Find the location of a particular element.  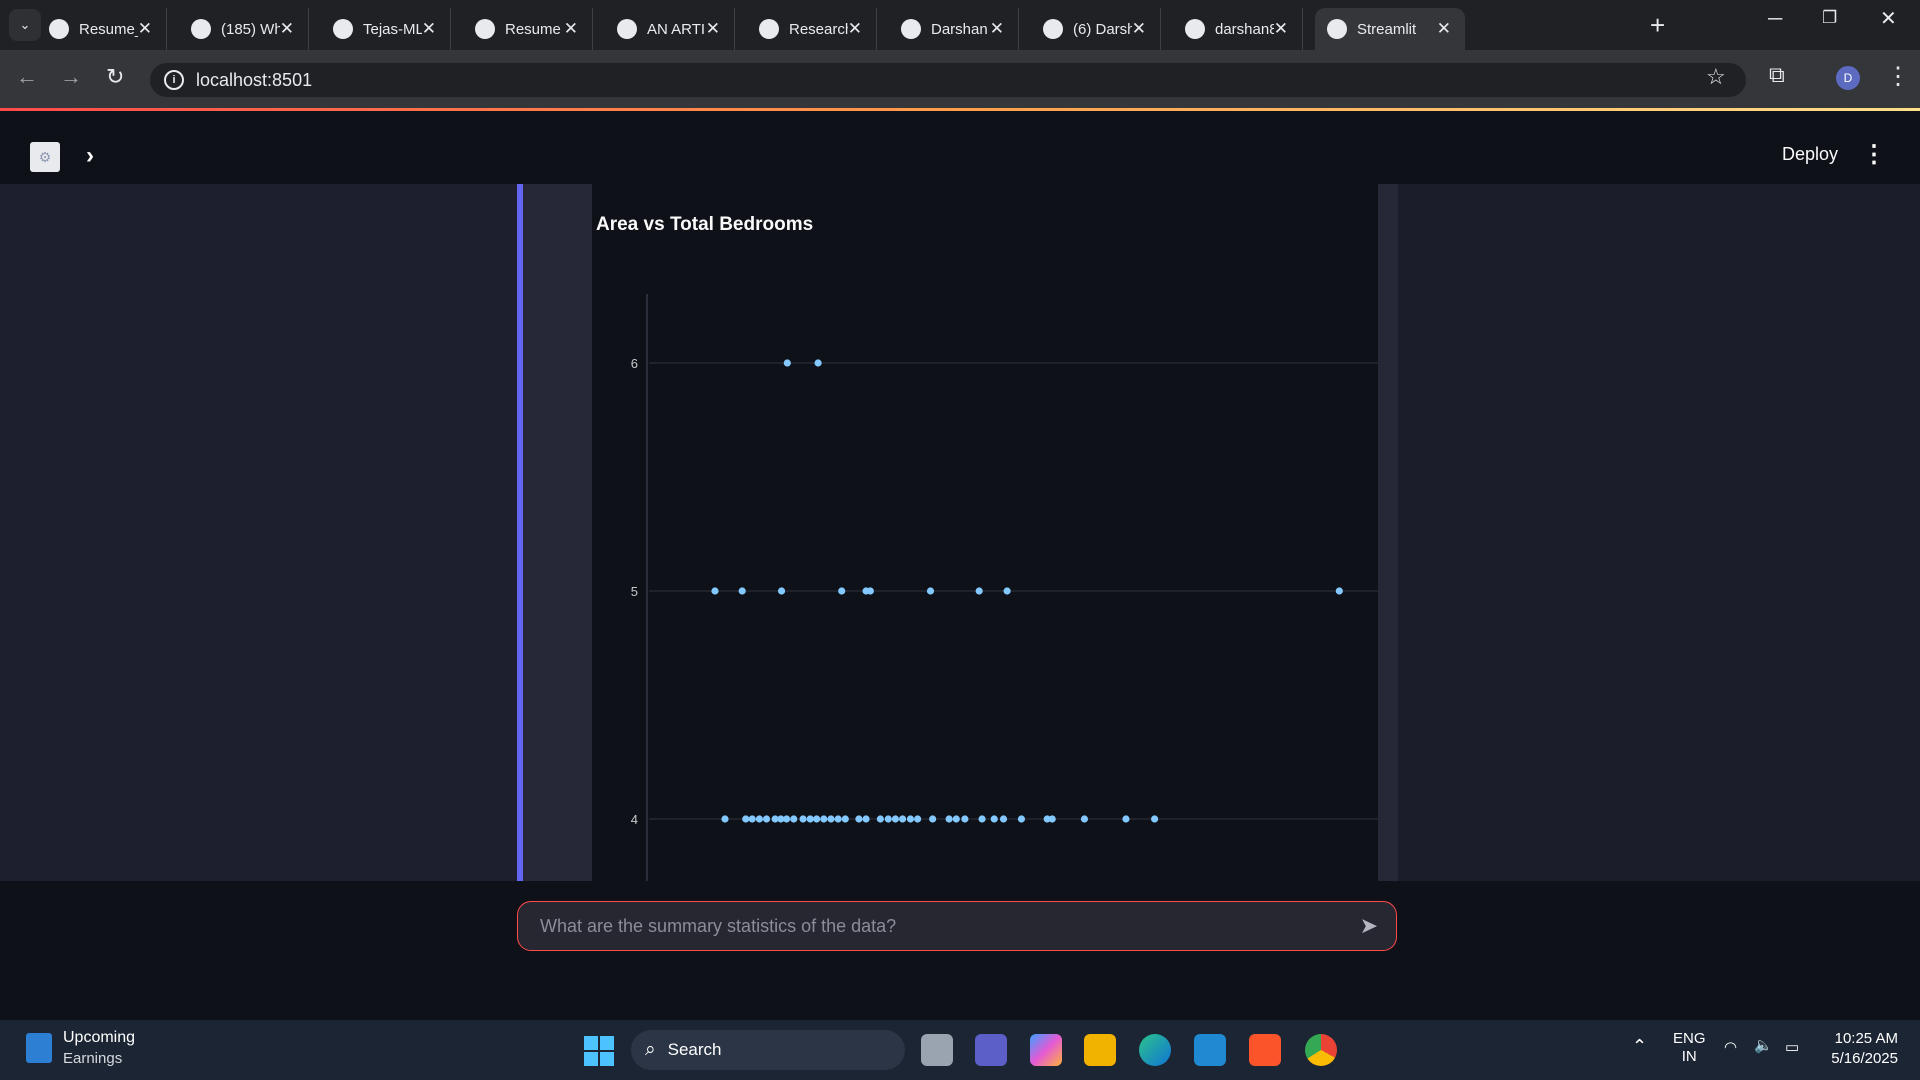

back-icon: ← is located at coordinates (27, 77).